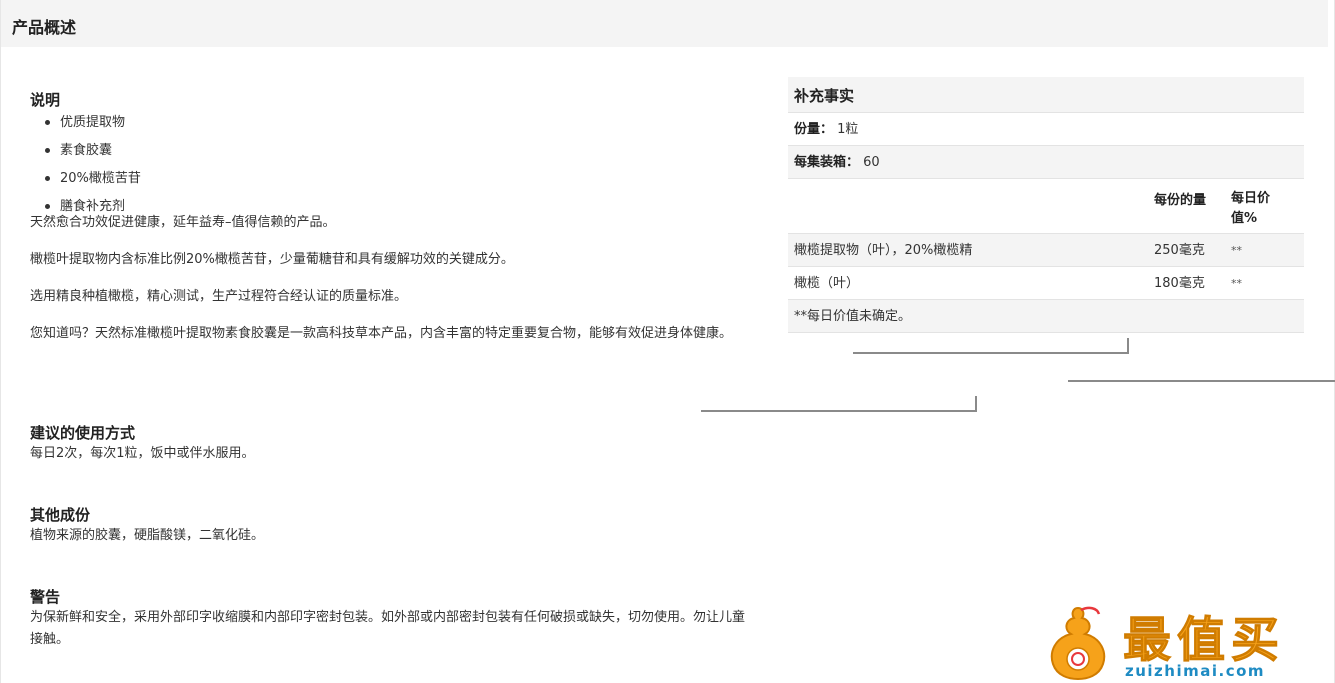 This screenshot has height=683, width=1335. What do you see at coordinates (392, 154) in the screenshot?
I see `feature-item: 素食胶囊` at bounding box center [392, 154].